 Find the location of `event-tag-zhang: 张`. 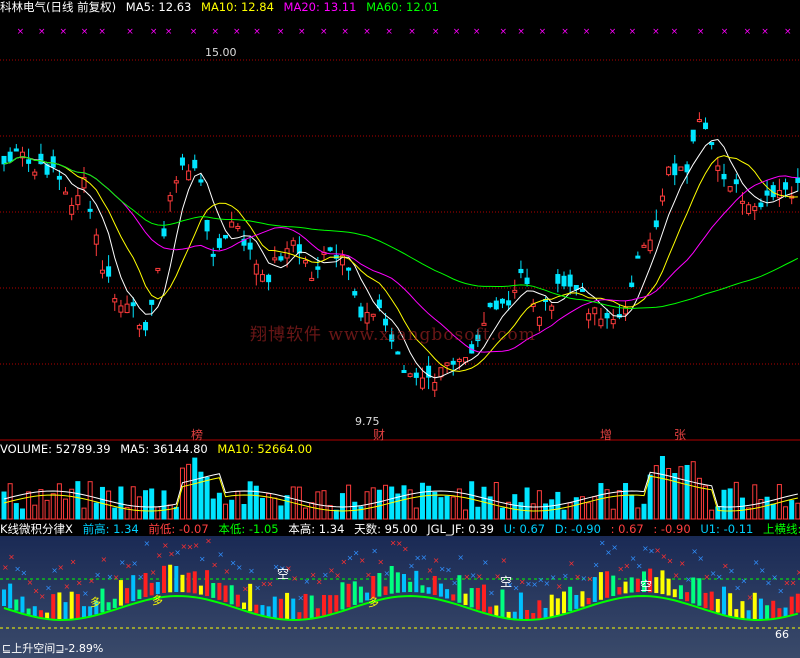

event-tag-zhang: 张 is located at coordinates (680, 434).